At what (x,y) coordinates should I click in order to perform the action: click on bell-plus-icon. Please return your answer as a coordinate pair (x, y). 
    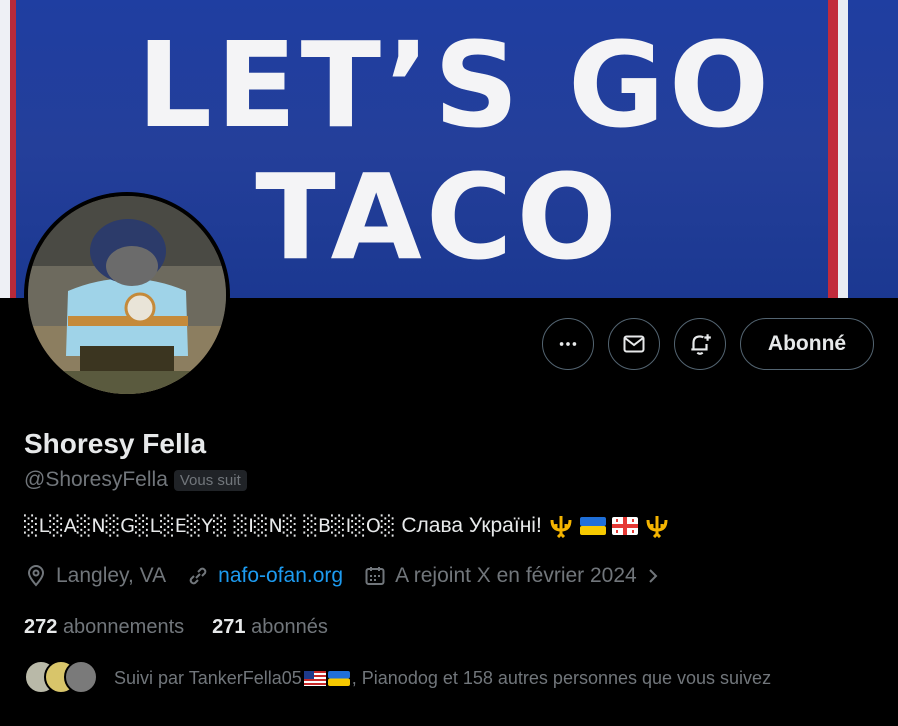
    Looking at the image, I should click on (701, 344).